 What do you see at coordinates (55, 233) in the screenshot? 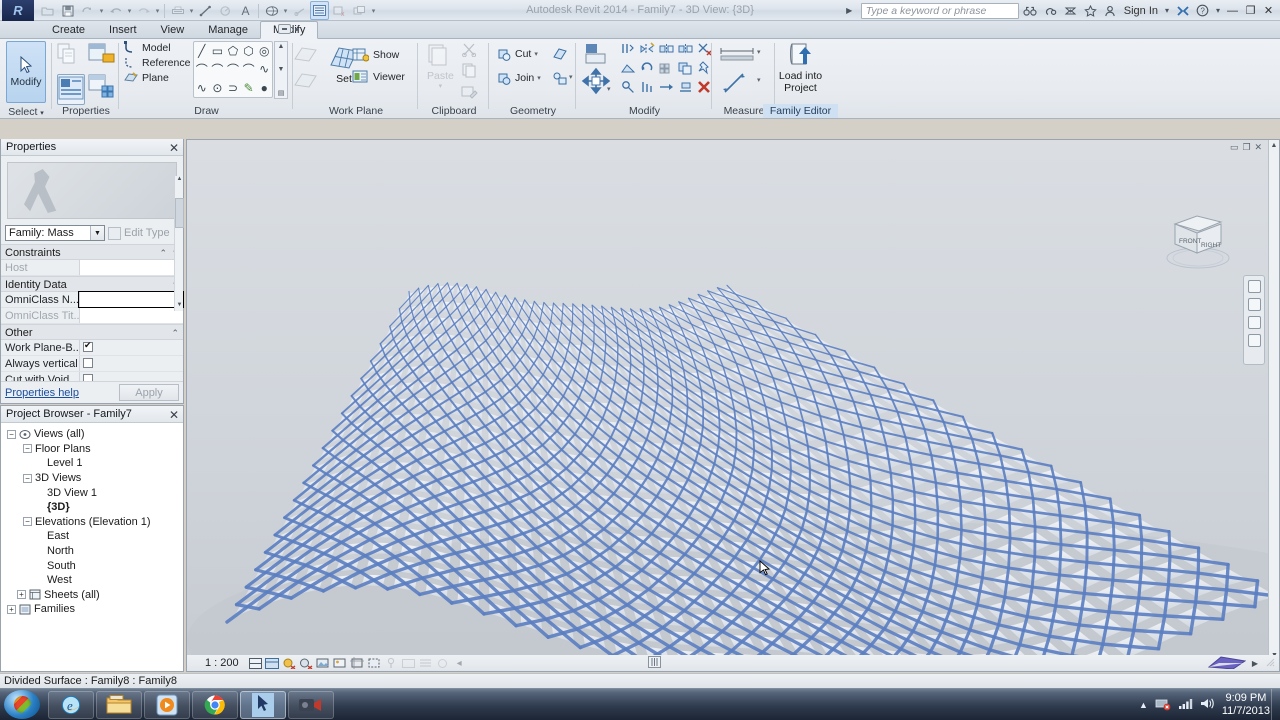
I see `type-selector: Family: Mass ▼` at bounding box center [55, 233].